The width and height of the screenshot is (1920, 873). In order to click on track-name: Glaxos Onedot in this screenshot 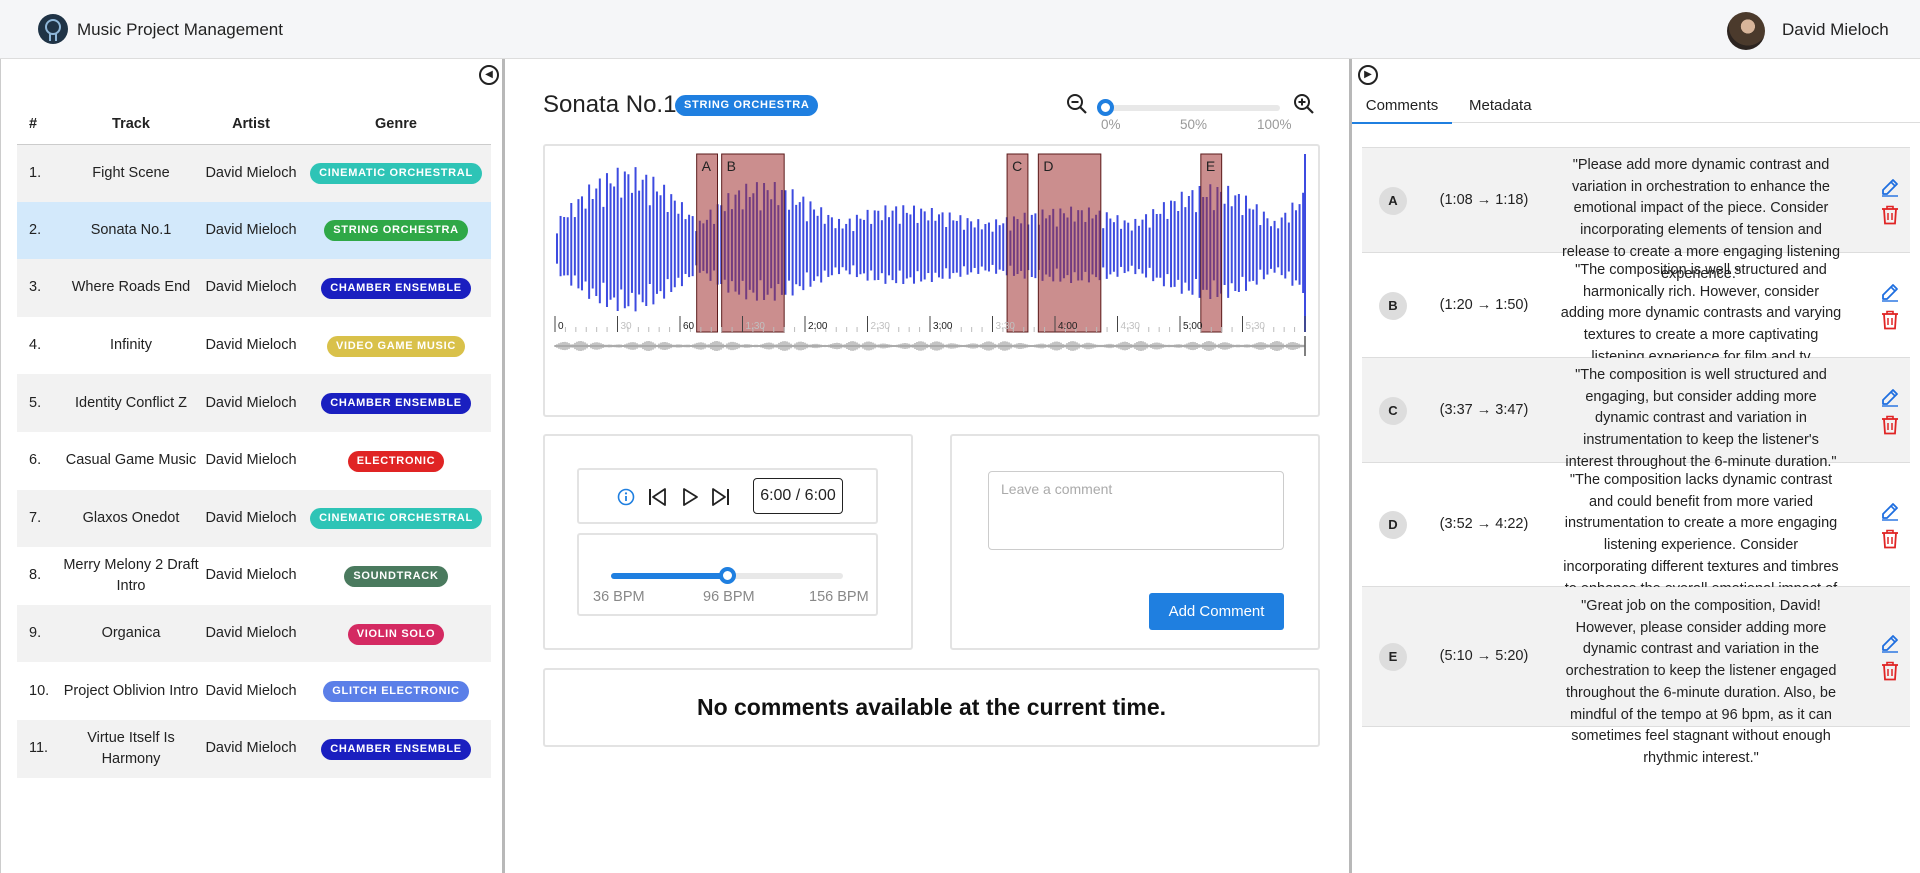, I will do `click(131, 518)`.